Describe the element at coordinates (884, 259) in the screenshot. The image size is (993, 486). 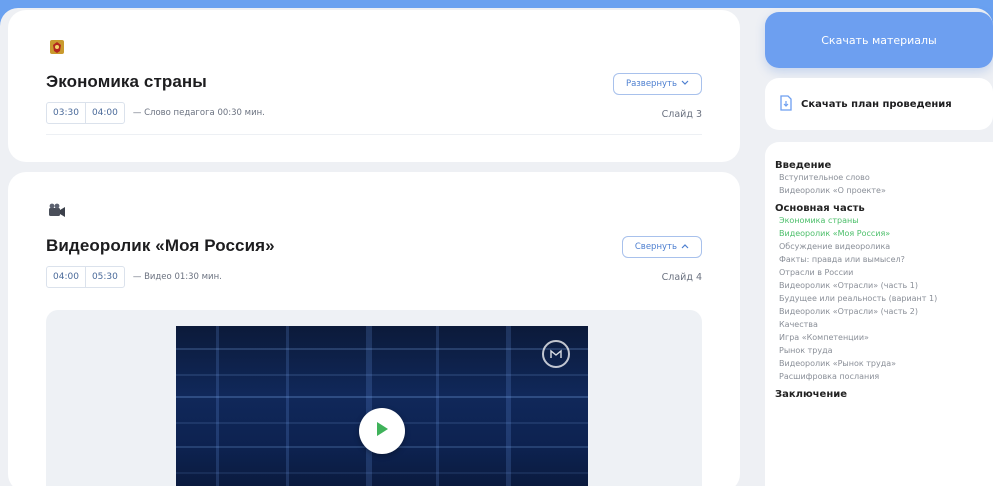
I see `toc-item: Факты: правда или вымысел?` at that location.